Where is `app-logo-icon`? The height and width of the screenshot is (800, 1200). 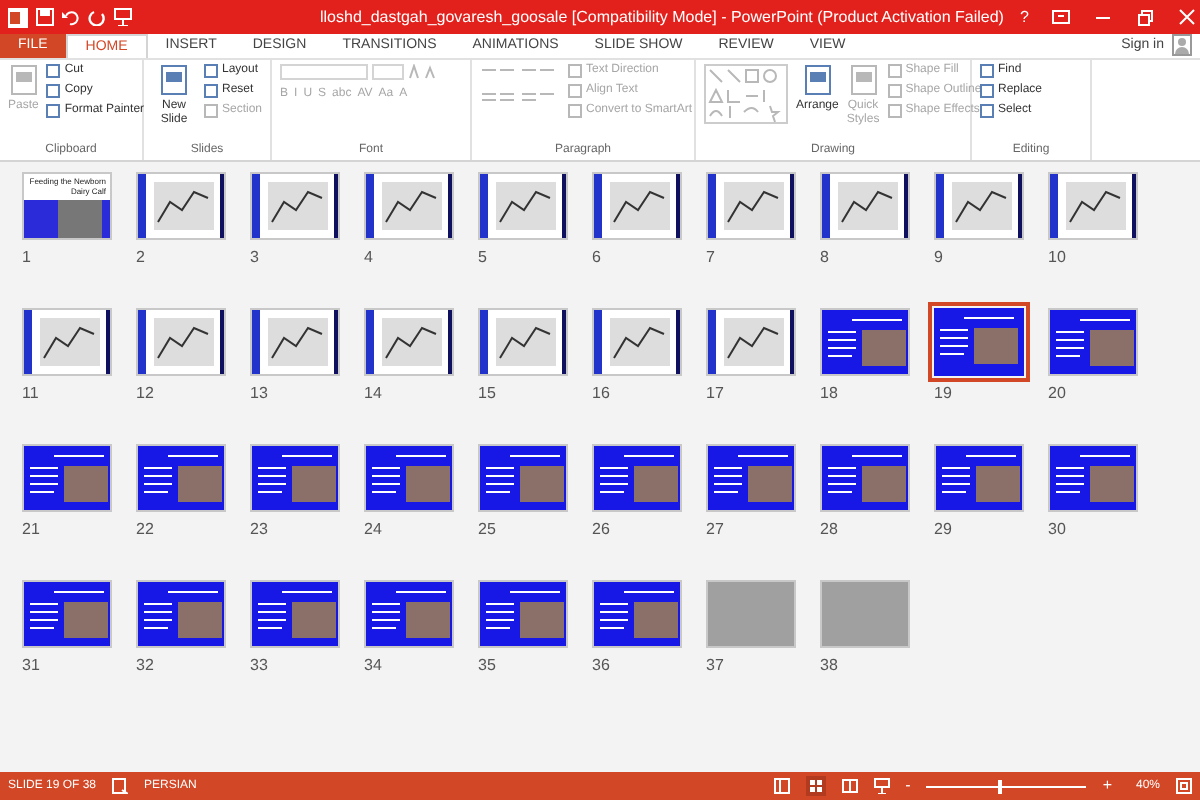
app-logo-icon is located at coordinates (18, 17).